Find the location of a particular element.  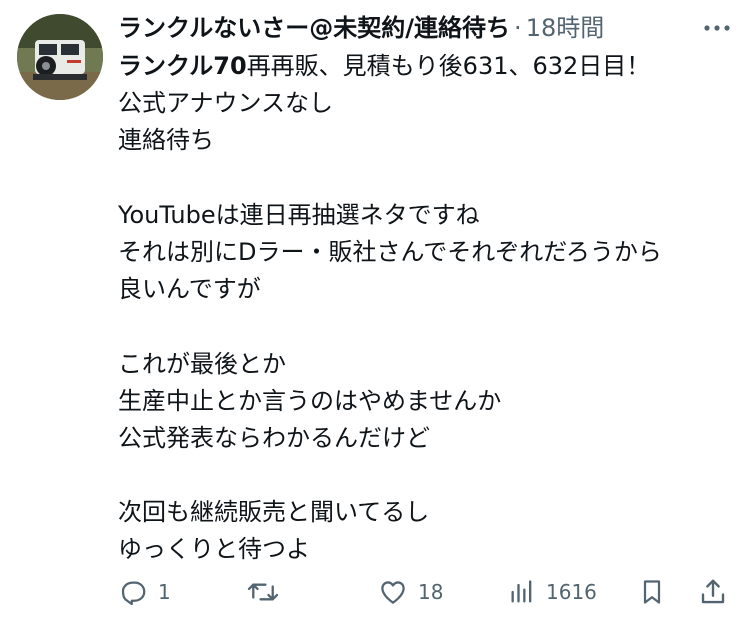

text-line: 連絡待ち is located at coordinates (166, 140).